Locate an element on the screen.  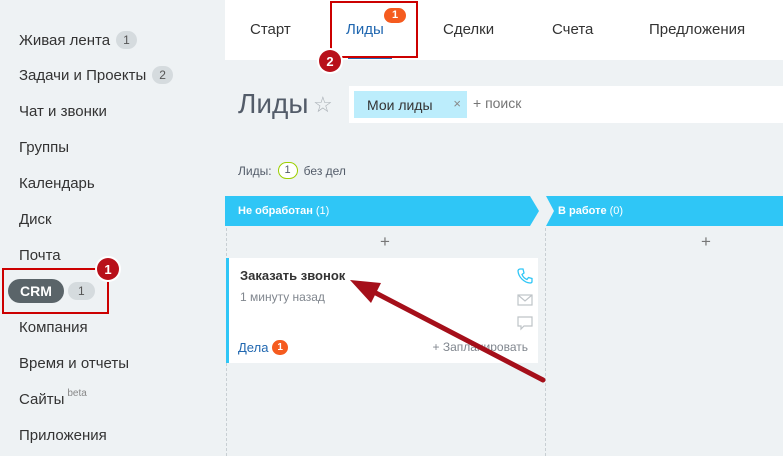
sidebar-item-count: 2 is located at coordinates (162, 75).